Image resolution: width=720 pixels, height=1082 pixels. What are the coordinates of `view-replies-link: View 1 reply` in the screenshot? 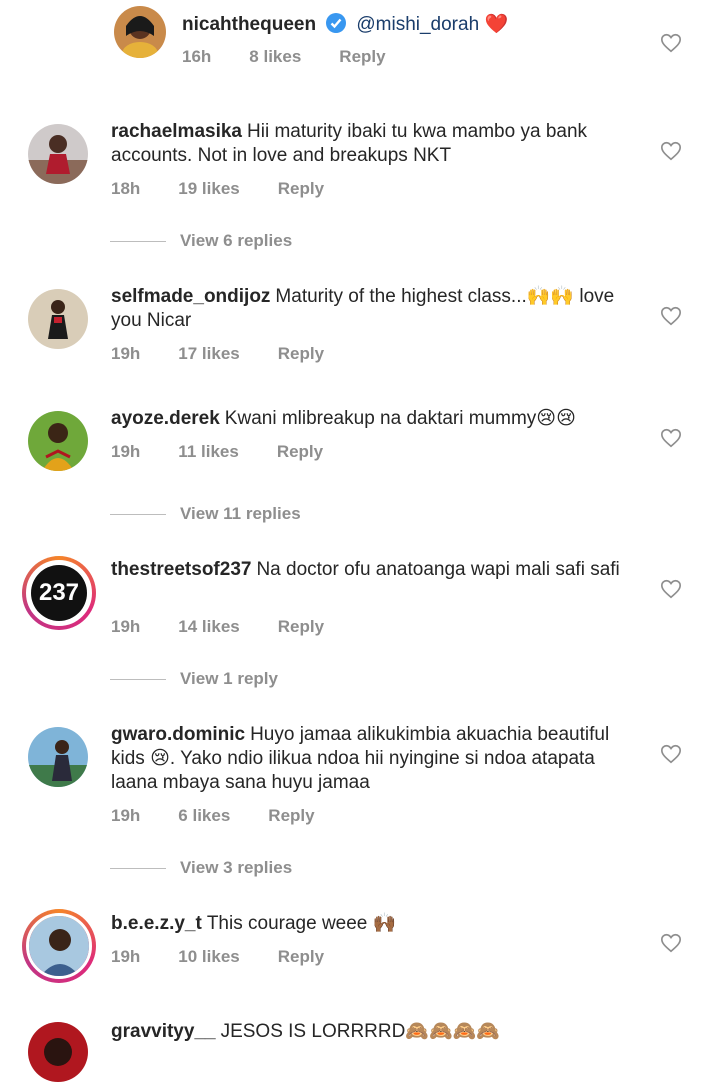 It's located at (194, 679).